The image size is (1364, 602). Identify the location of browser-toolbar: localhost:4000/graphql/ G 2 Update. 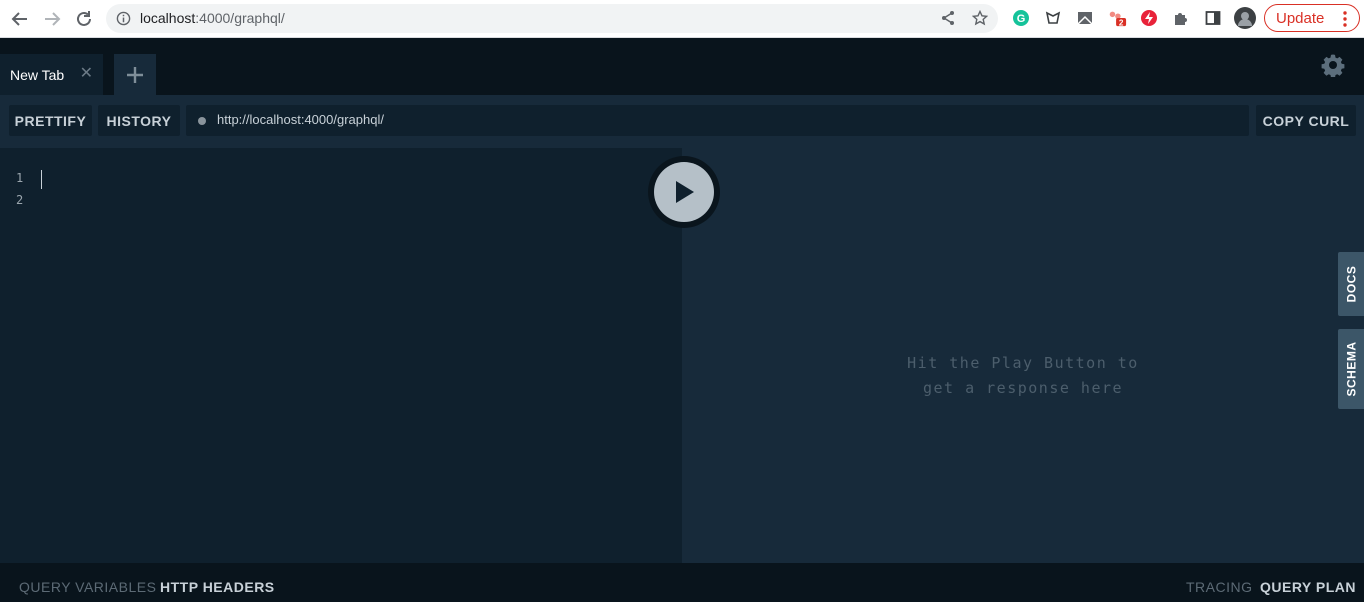
(682, 19).